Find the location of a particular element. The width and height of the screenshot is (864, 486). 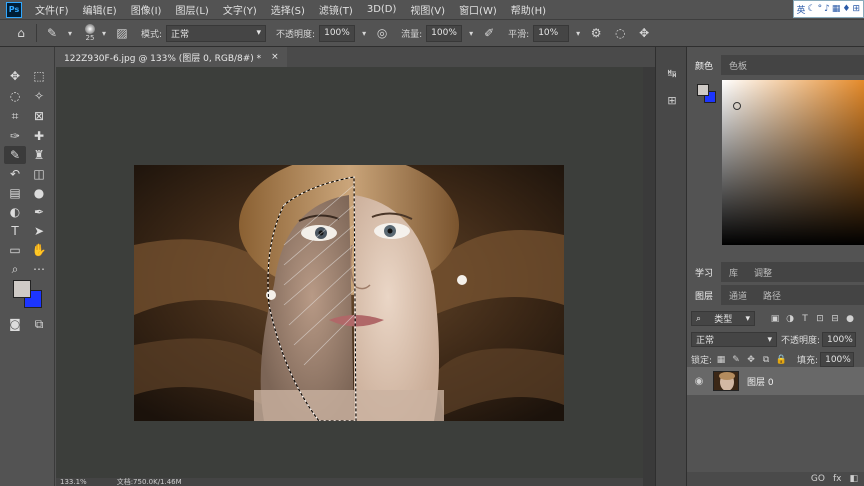

vertical-scrollbar is located at coordinates (649, 276).